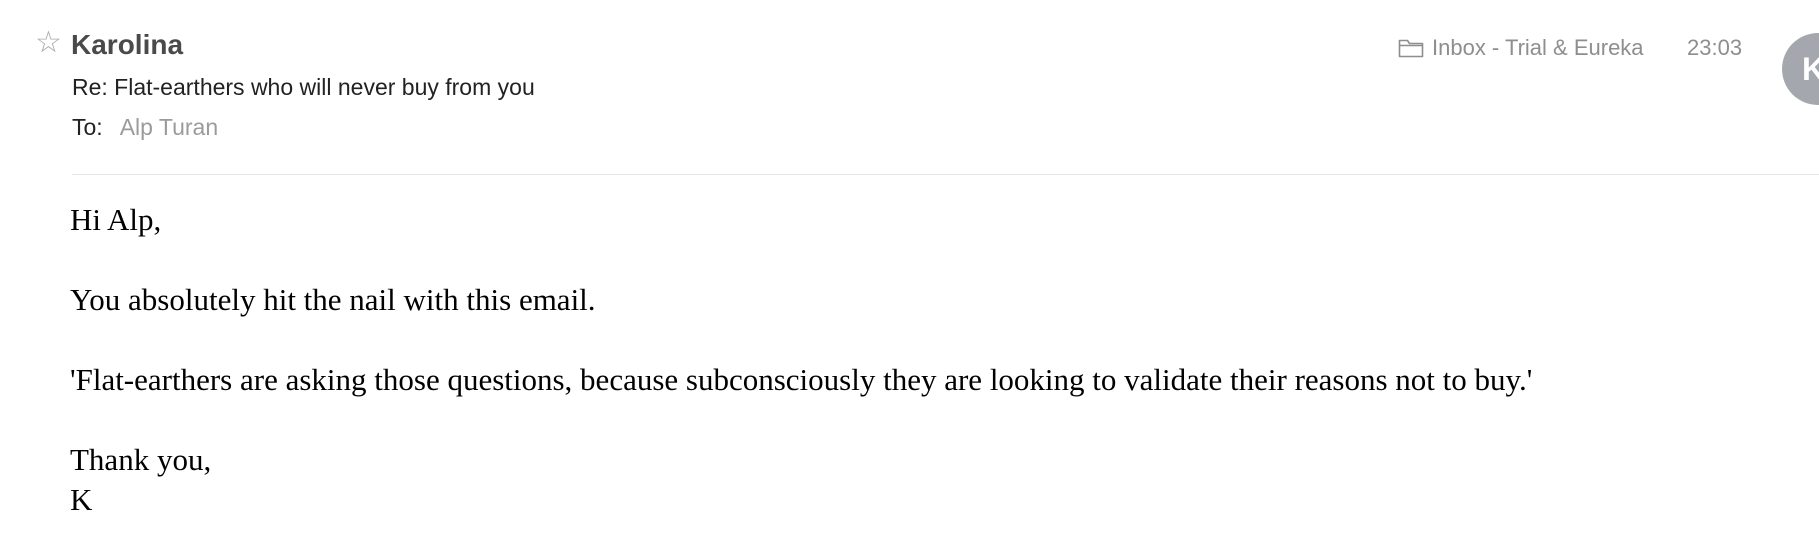  I want to click on mailbox-label: Inbox - Trial & Eureka, so click(1538, 47).